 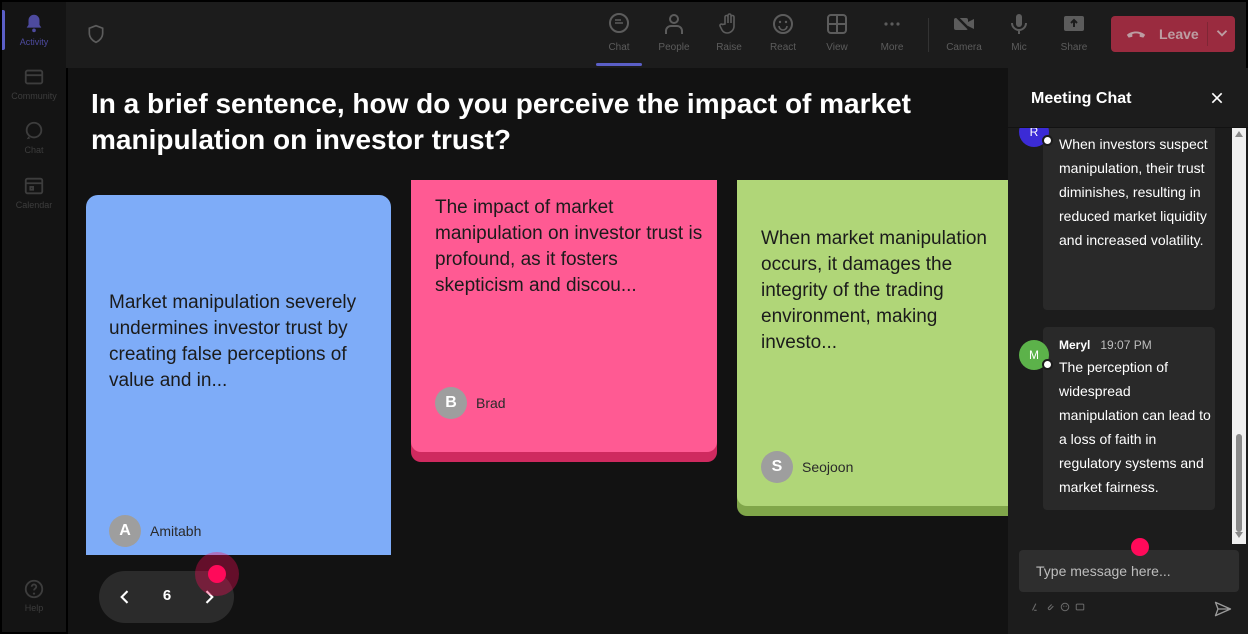 I want to click on share-button: Share, so click(x=1074, y=37).